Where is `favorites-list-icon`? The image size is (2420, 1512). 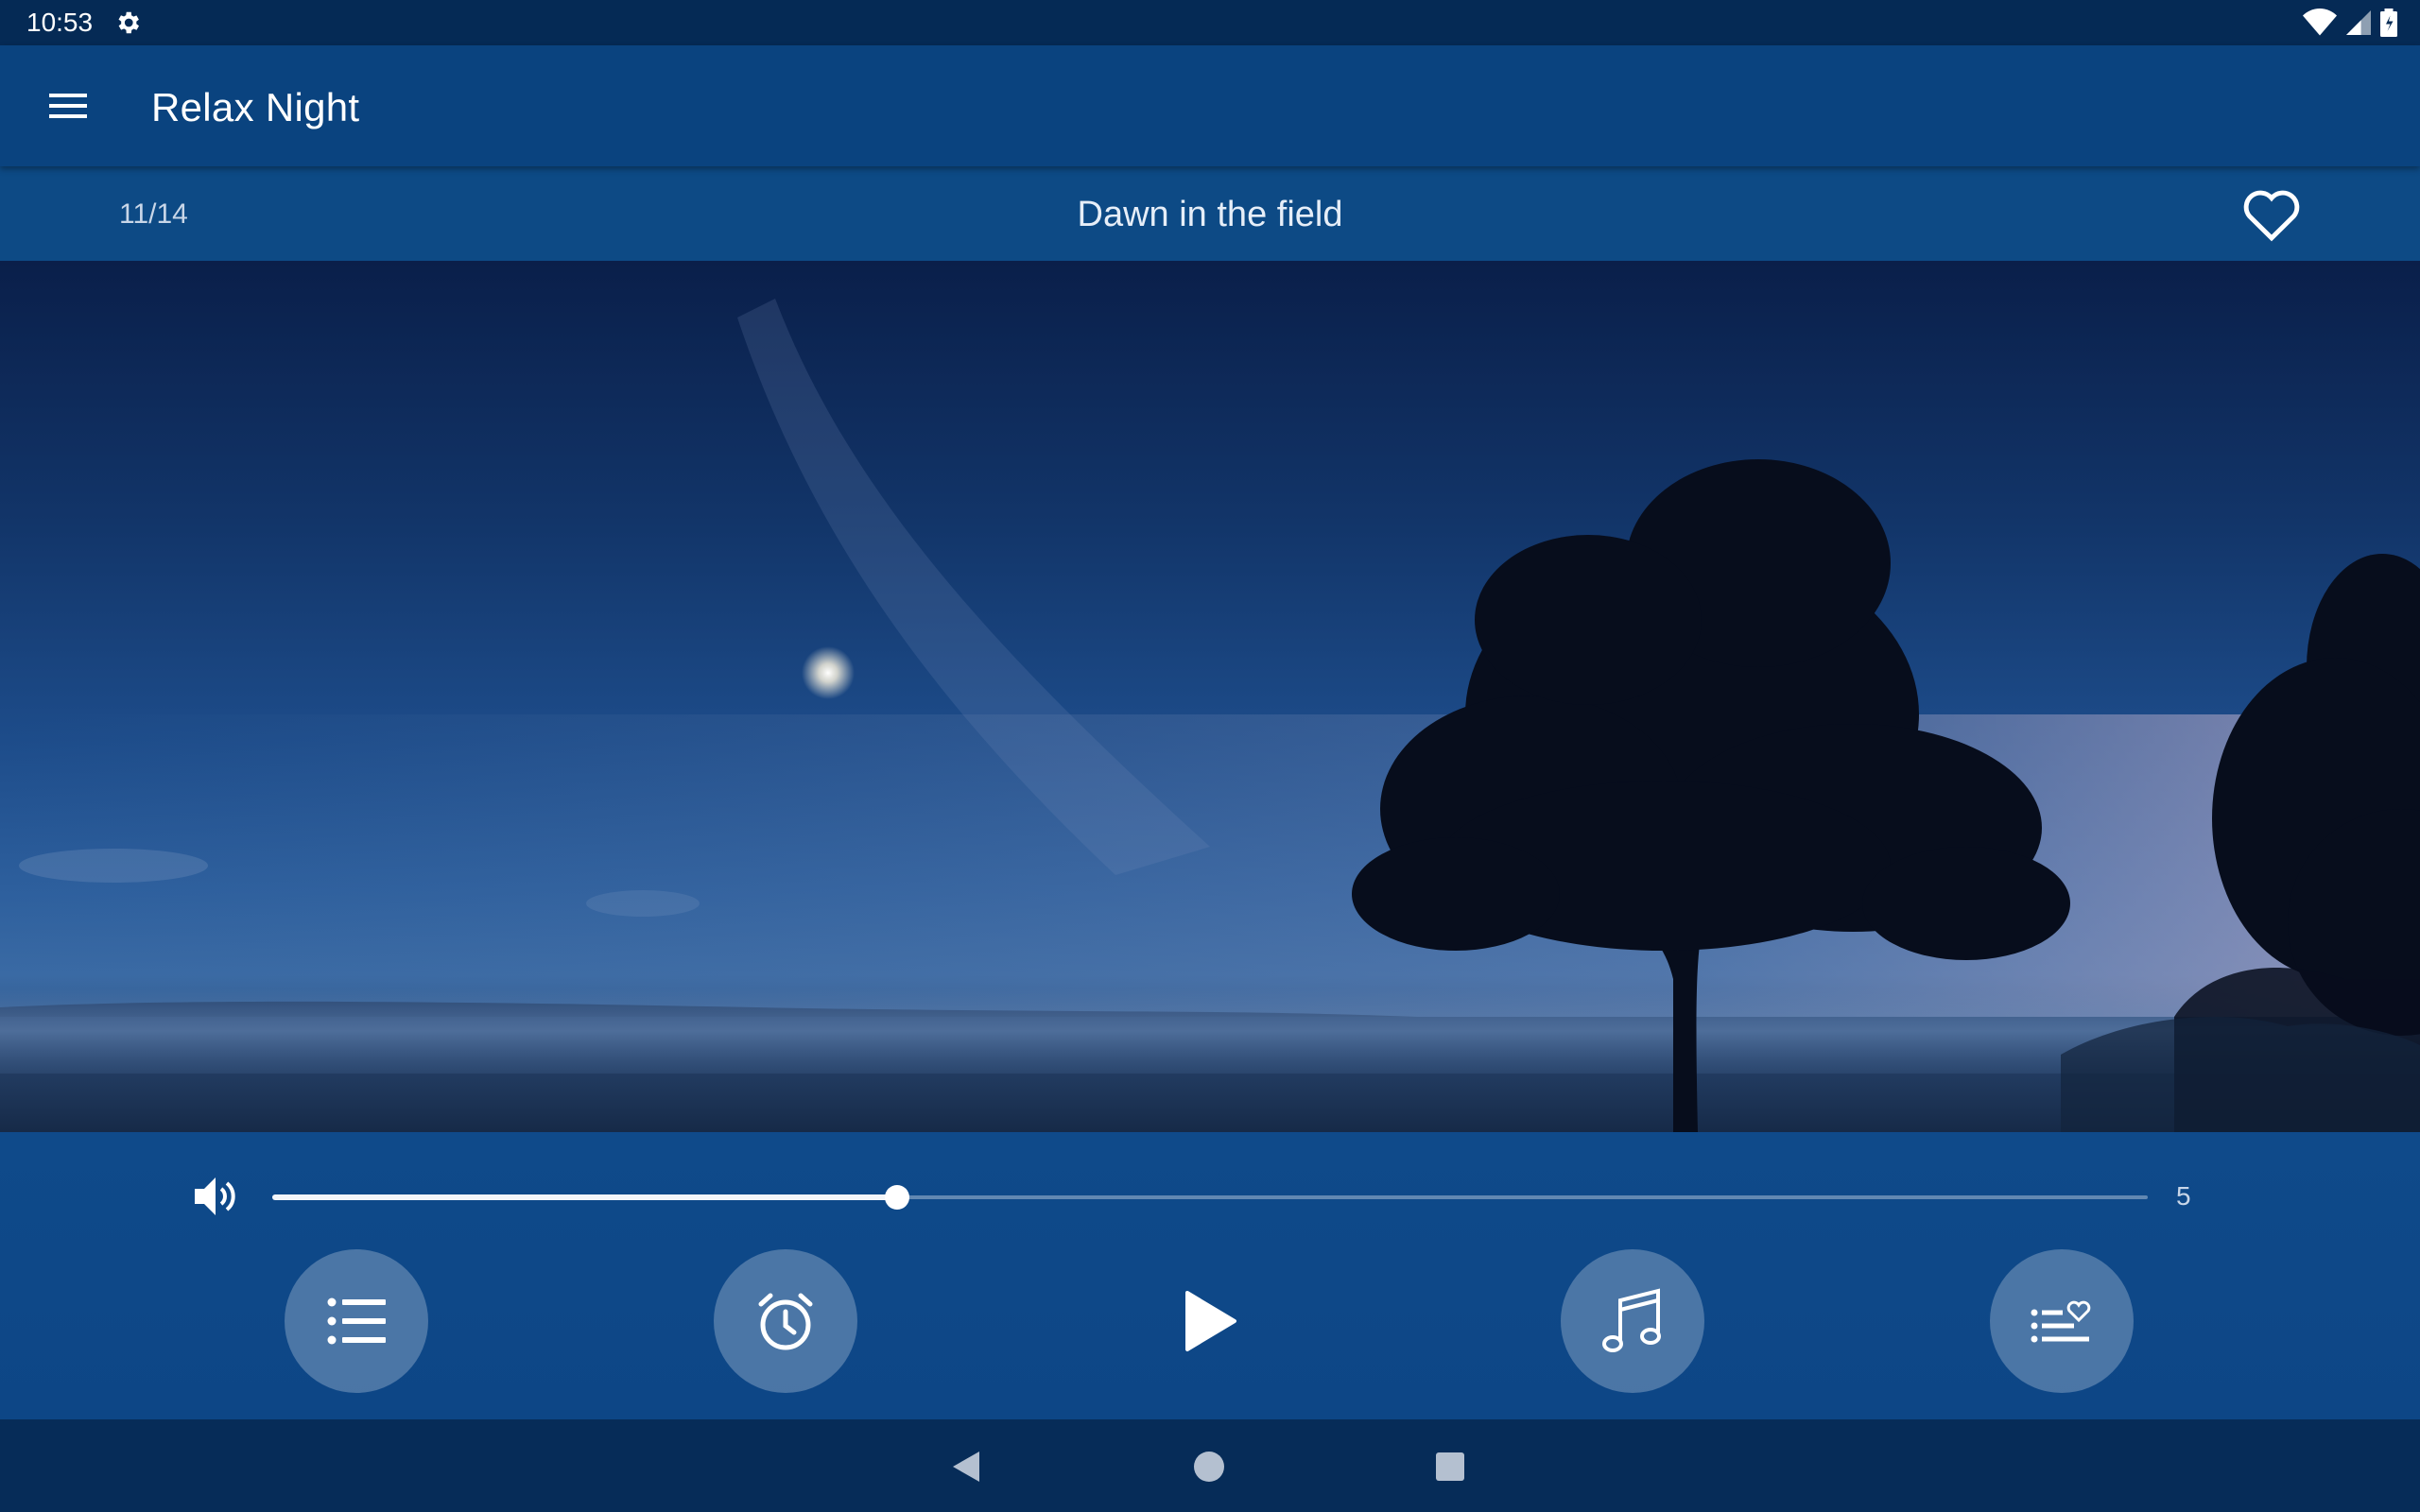 favorites-list-icon is located at coordinates (2061, 1321).